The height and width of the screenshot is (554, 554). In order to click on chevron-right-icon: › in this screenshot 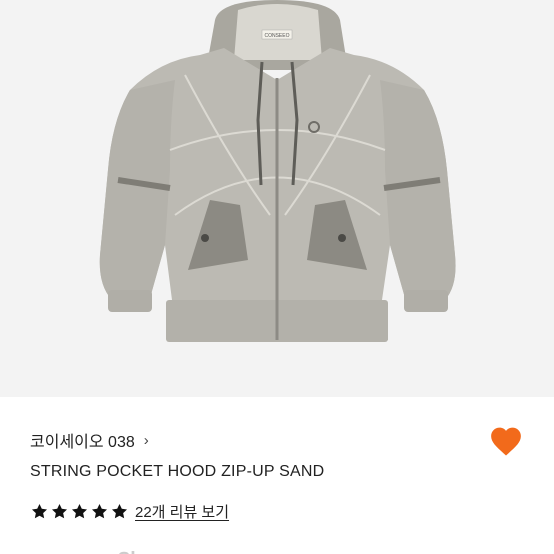, I will do `click(146, 440)`.